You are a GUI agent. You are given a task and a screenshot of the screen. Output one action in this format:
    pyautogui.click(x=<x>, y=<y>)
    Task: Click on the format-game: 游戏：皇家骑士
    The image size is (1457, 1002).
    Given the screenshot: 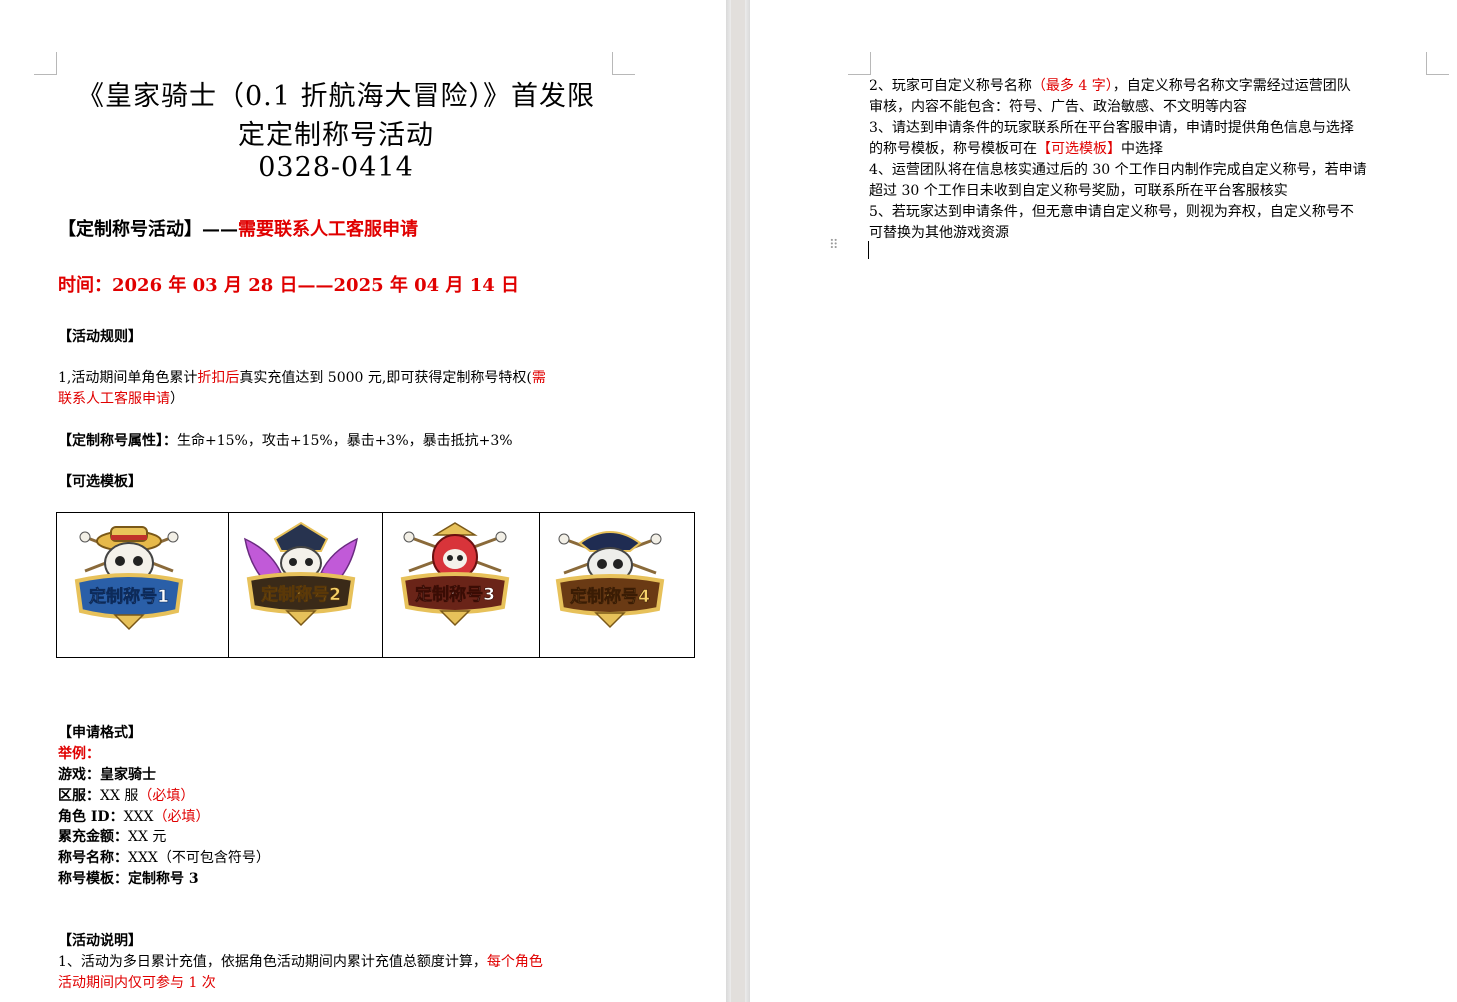 What is the action you would take?
    pyautogui.click(x=107, y=774)
    